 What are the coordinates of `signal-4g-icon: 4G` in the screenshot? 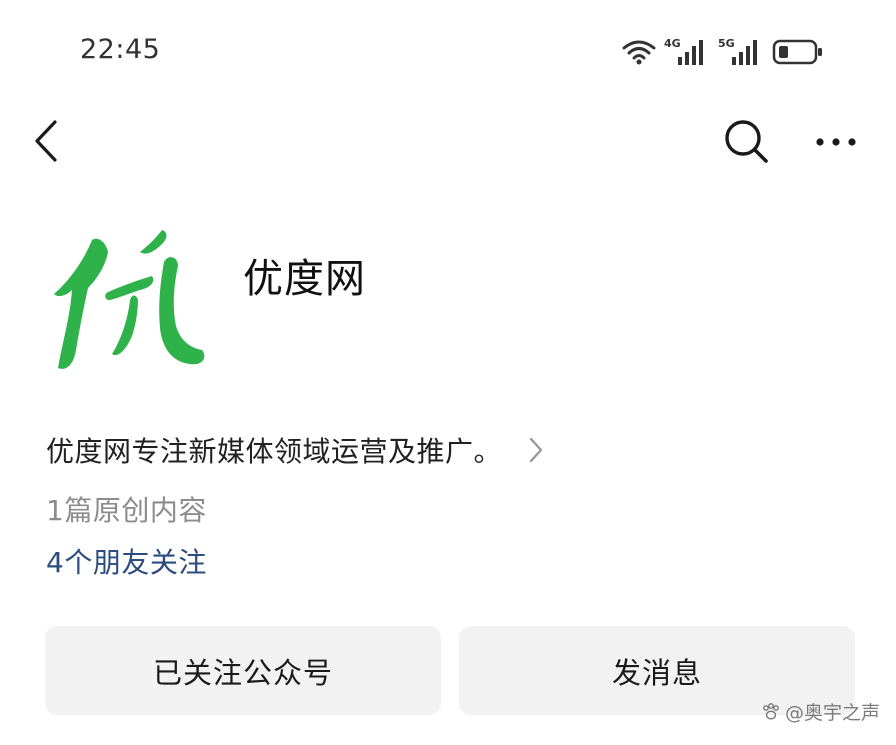 It's located at (687, 52).